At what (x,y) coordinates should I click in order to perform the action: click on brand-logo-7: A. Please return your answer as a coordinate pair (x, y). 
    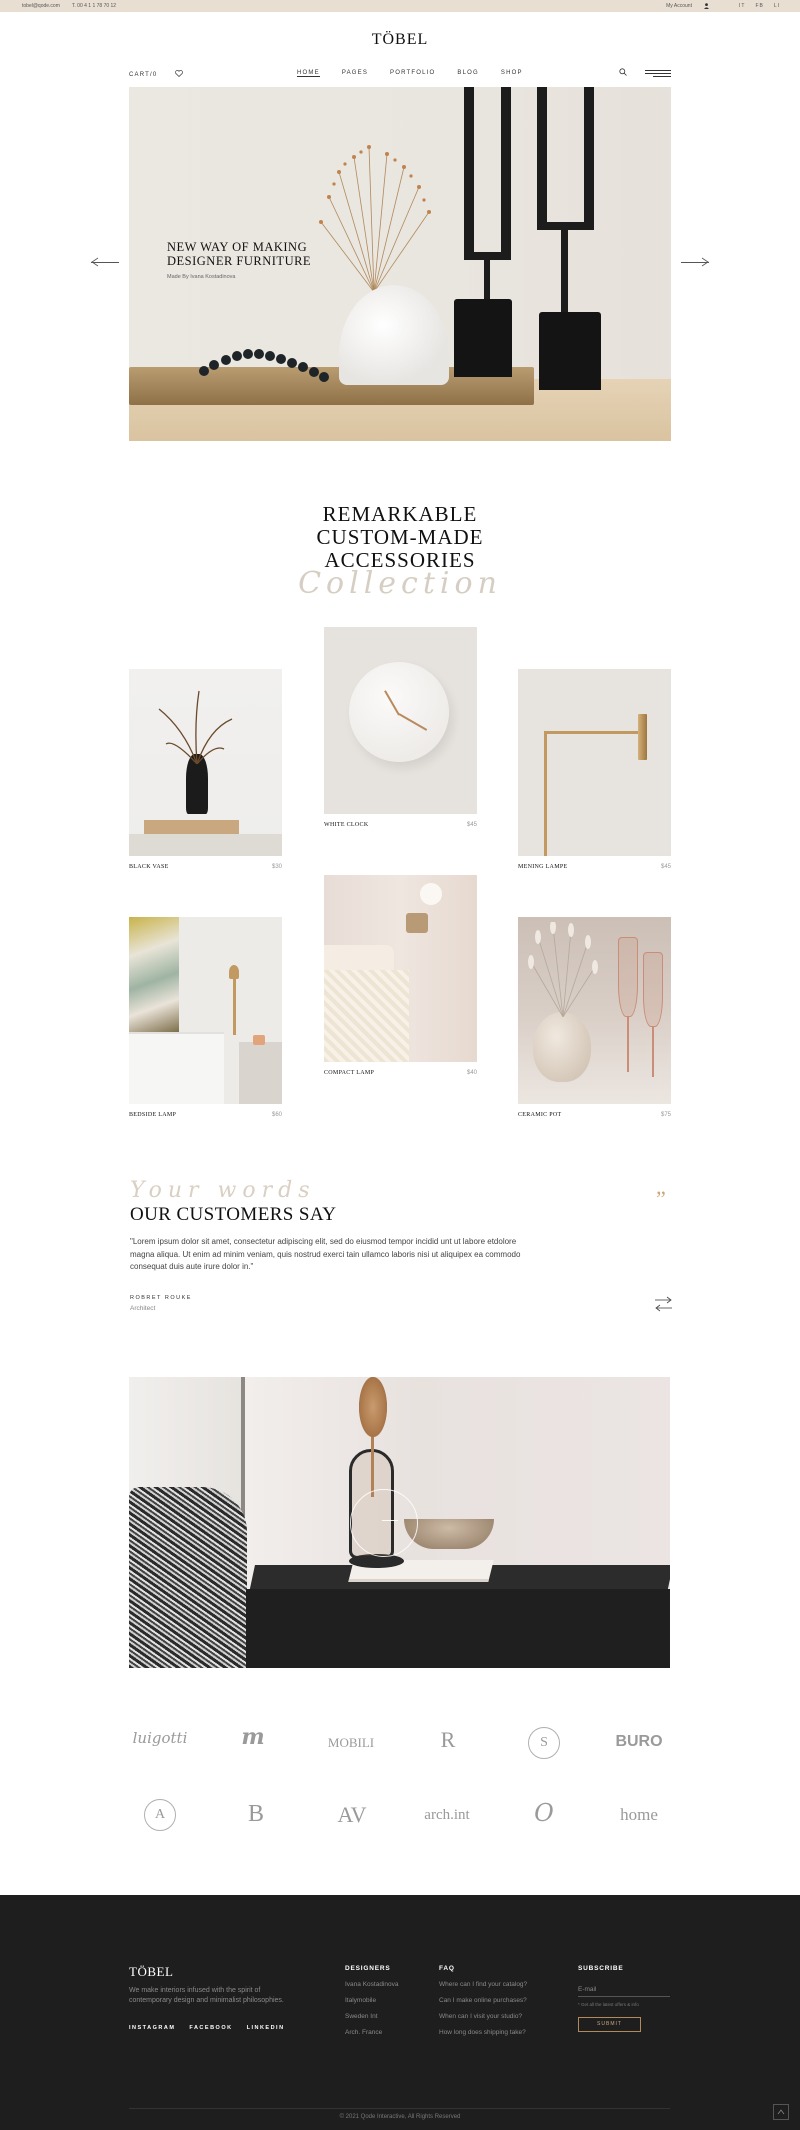
    Looking at the image, I should click on (160, 1815).